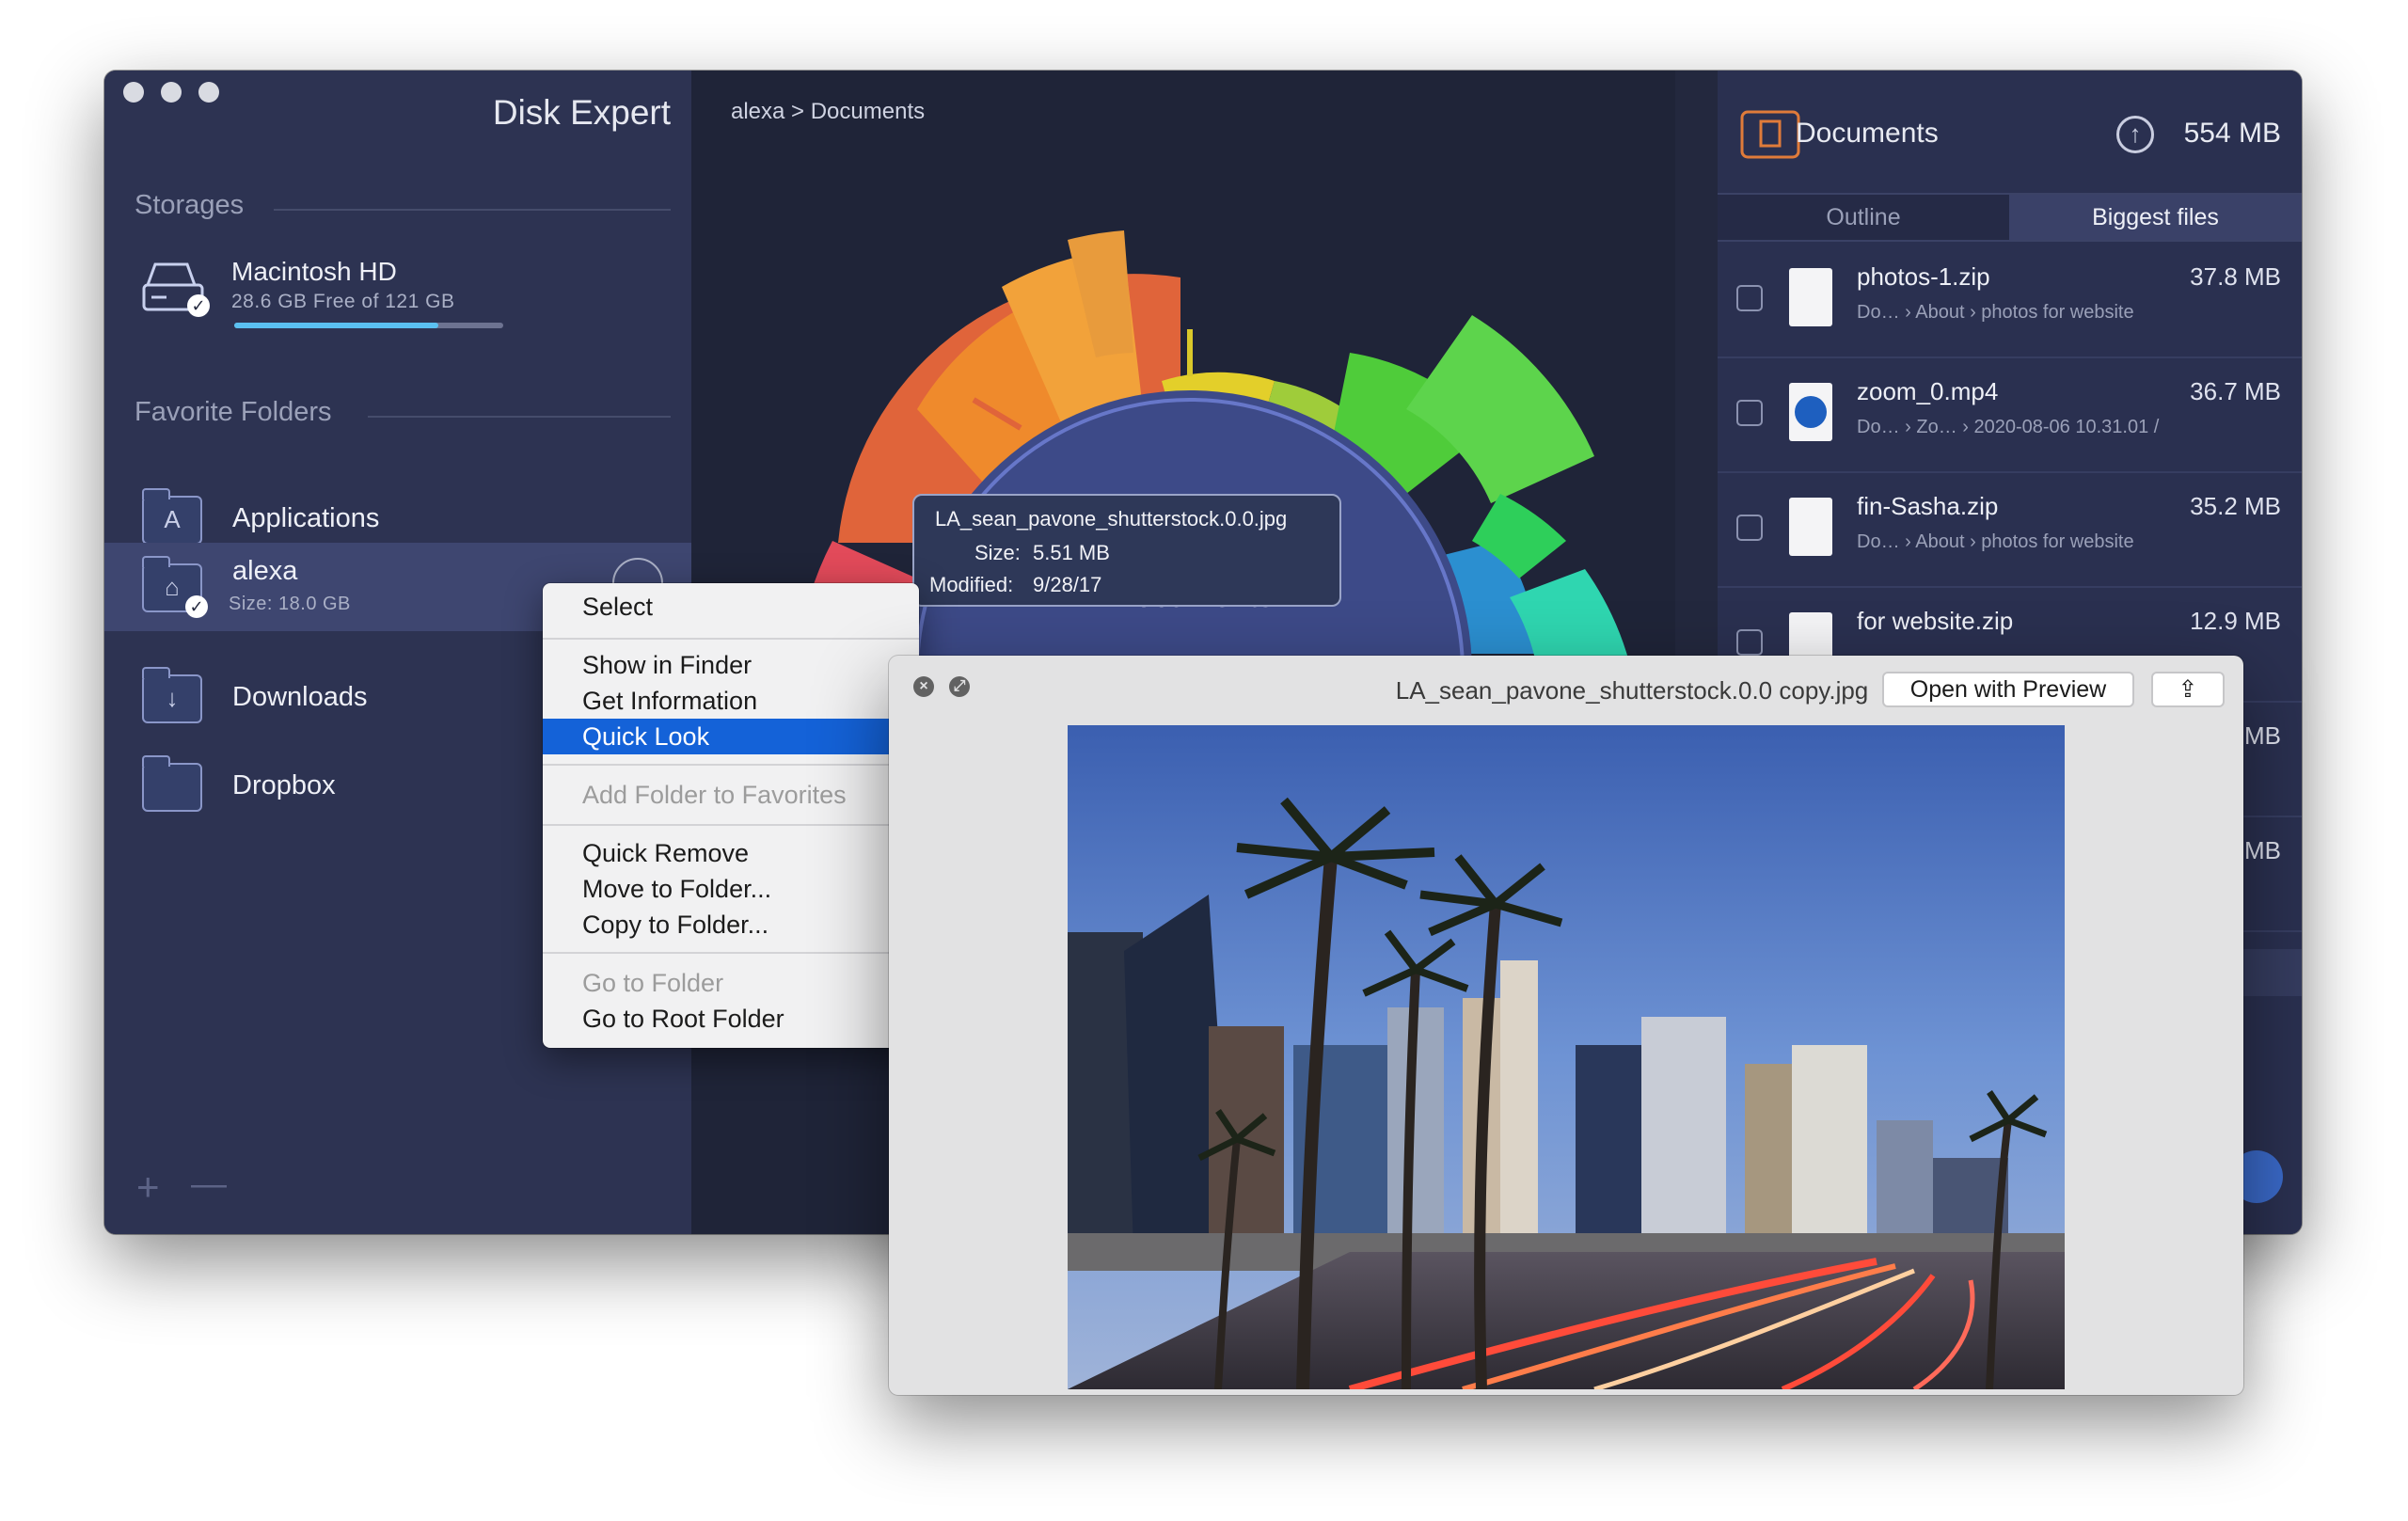 The height and width of the screenshot is (1521, 2408). What do you see at coordinates (1112, 519) in the screenshot?
I see `tooltip-filename: LA_sean_pavone_shutterstock.0.0.jpg` at bounding box center [1112, 519].